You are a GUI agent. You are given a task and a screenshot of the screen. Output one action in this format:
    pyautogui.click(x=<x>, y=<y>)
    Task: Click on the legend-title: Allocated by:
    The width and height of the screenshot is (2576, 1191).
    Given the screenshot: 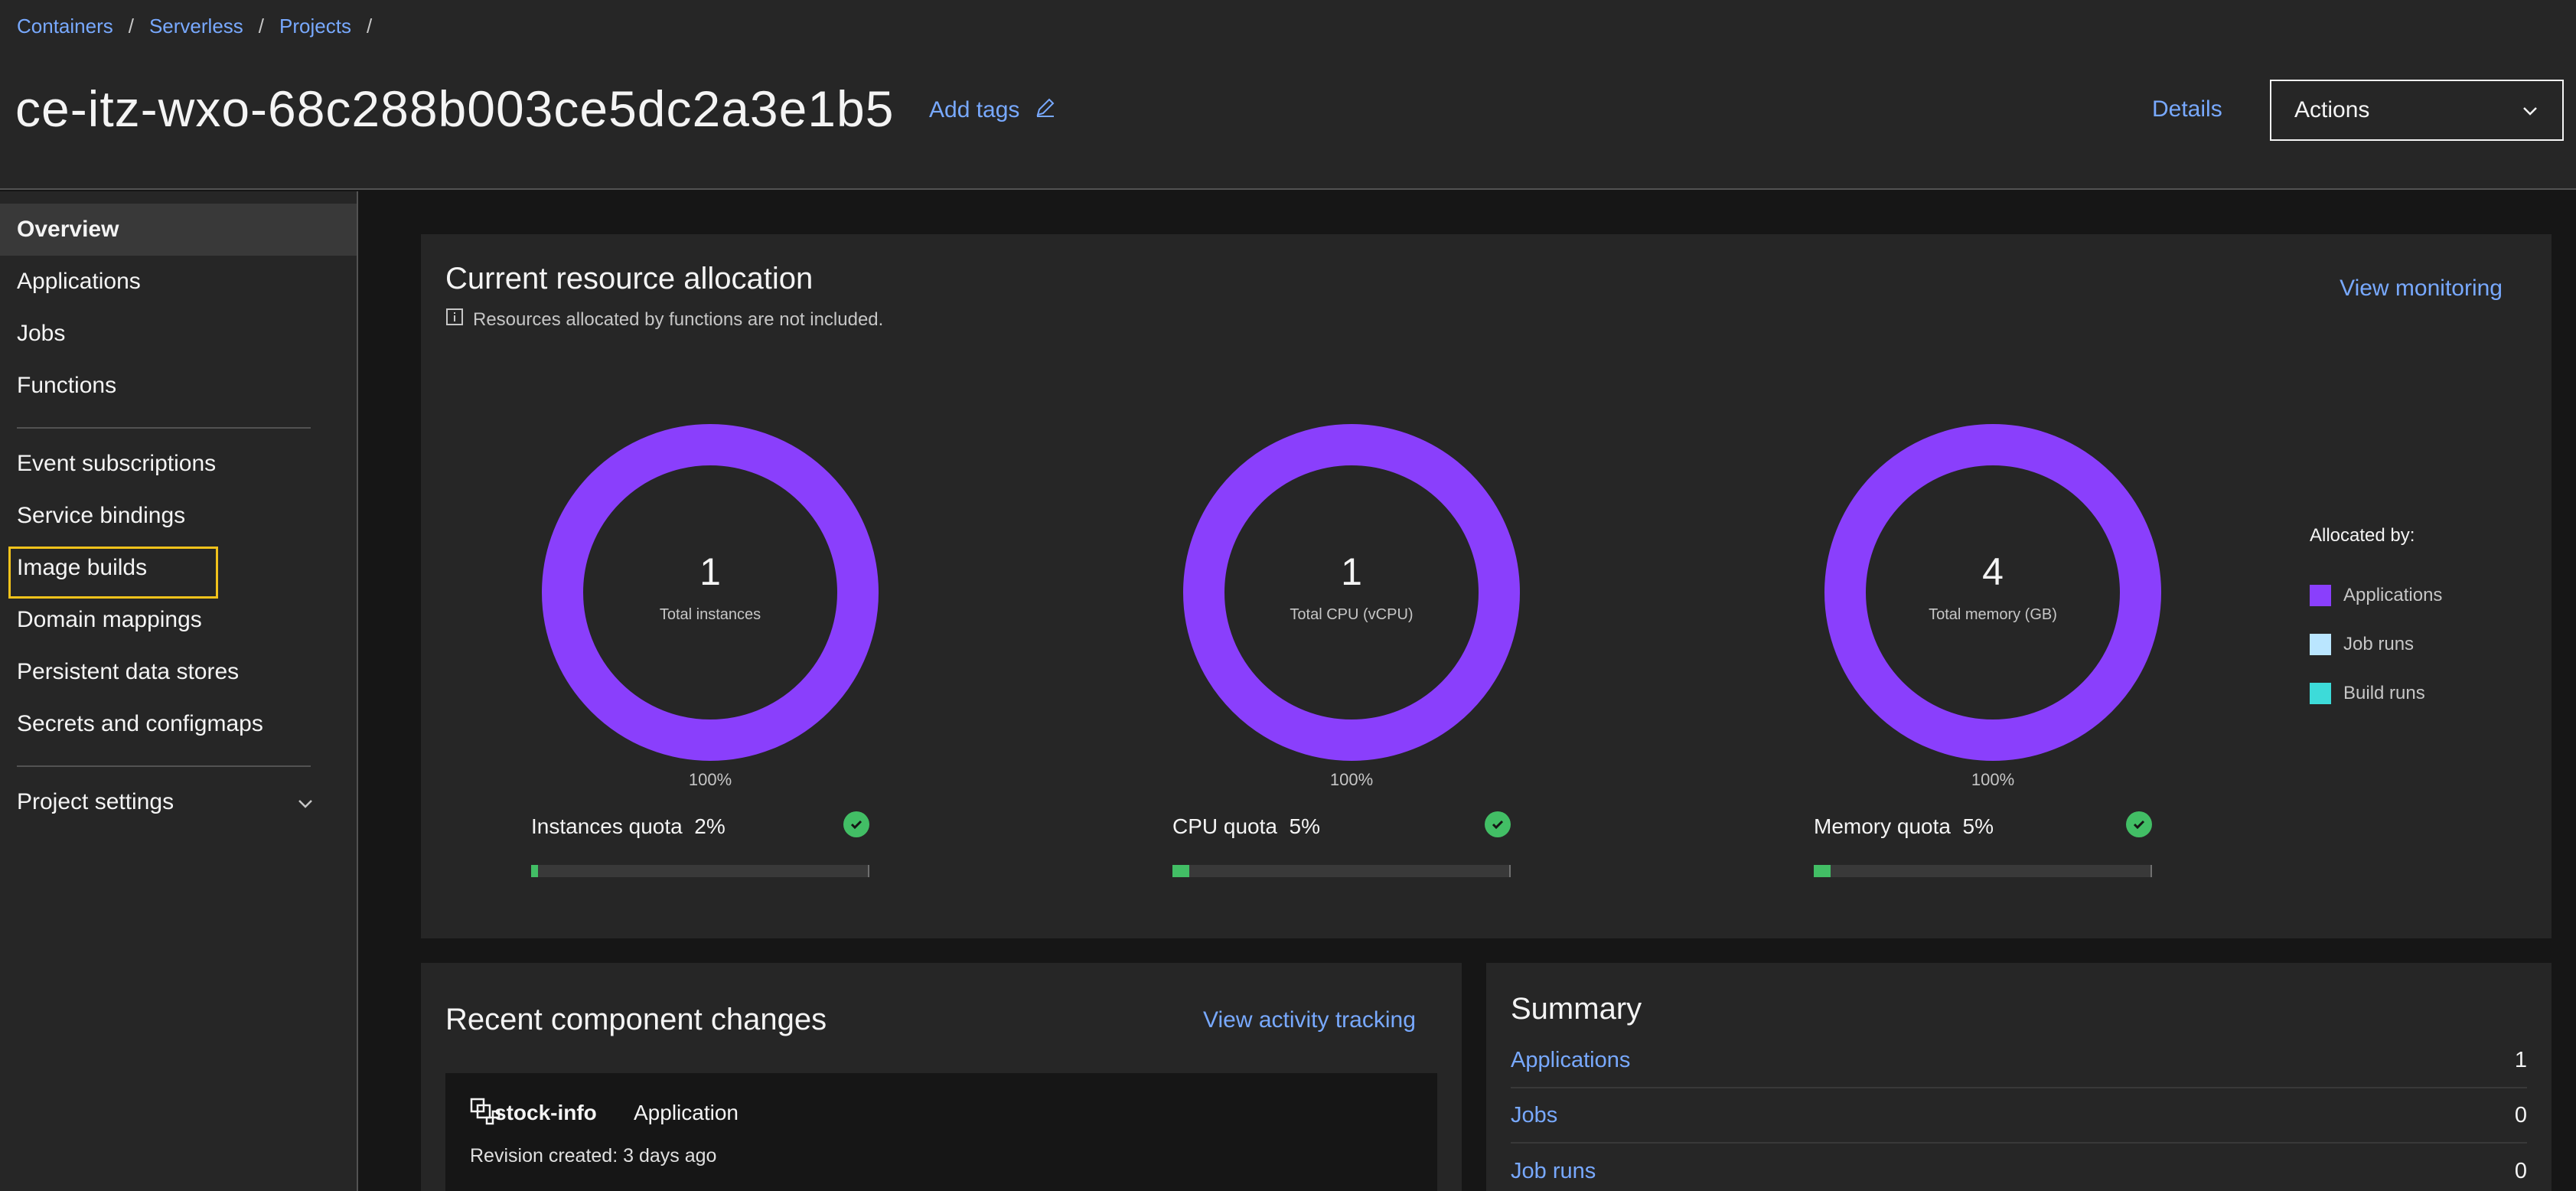 What is the action you would take?
    pyautogui.click(x=2362, y=535)
    